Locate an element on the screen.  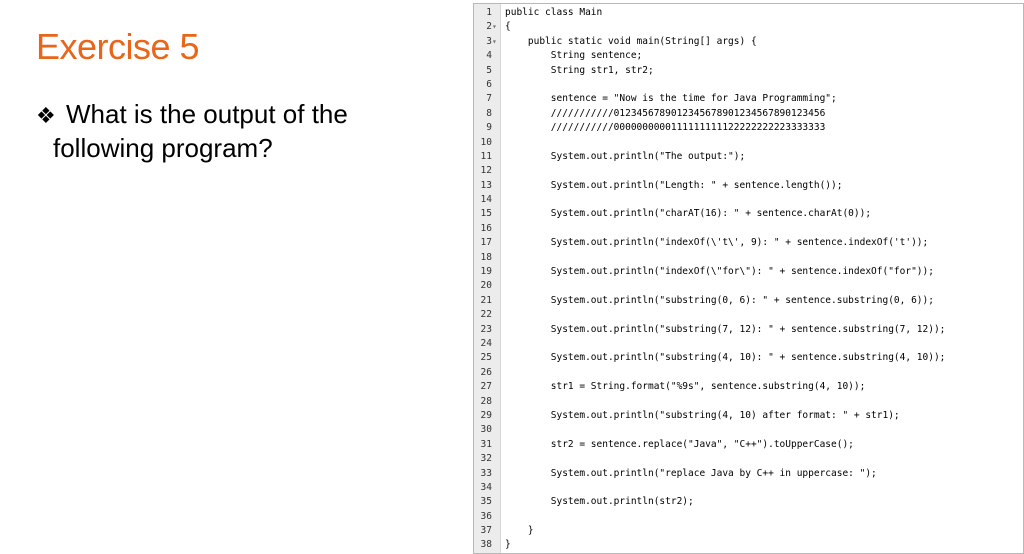
code-line: 36 is located at coordinates (748, 517).